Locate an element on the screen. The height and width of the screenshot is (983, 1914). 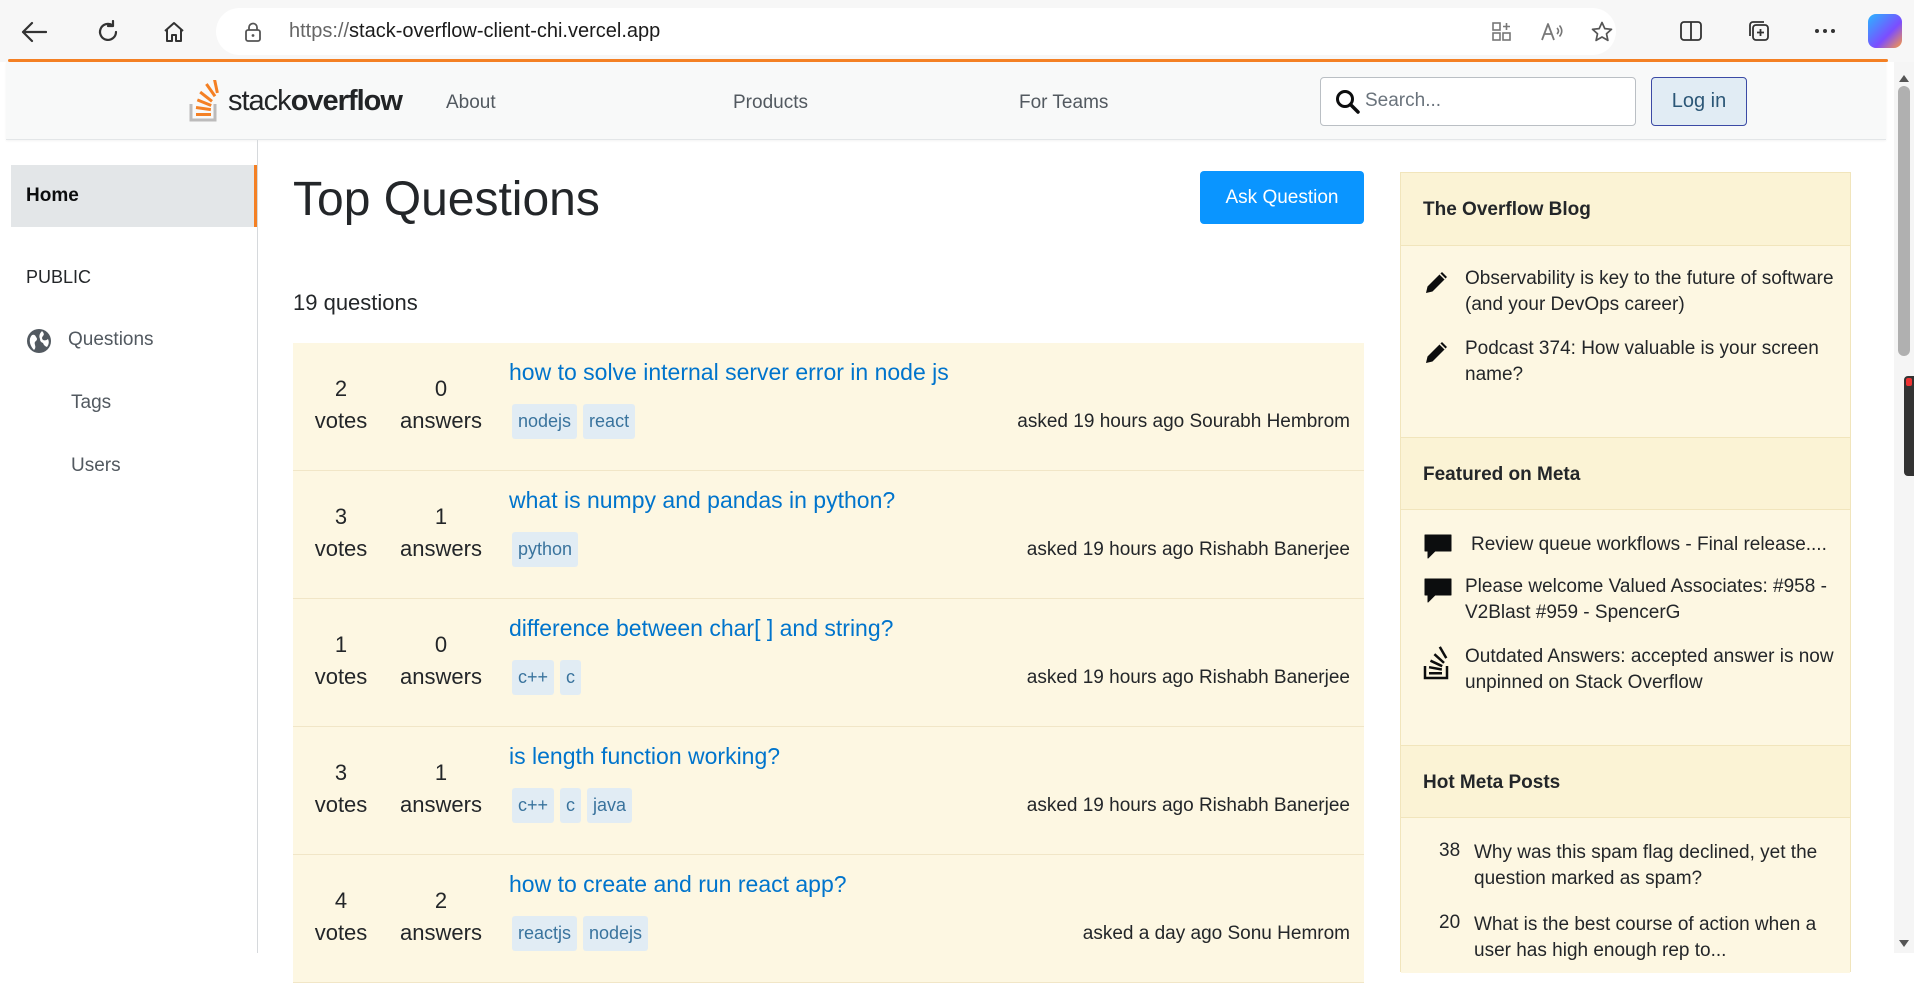
nav-for-teams: For Teams is located at coordinates (1063, 103).